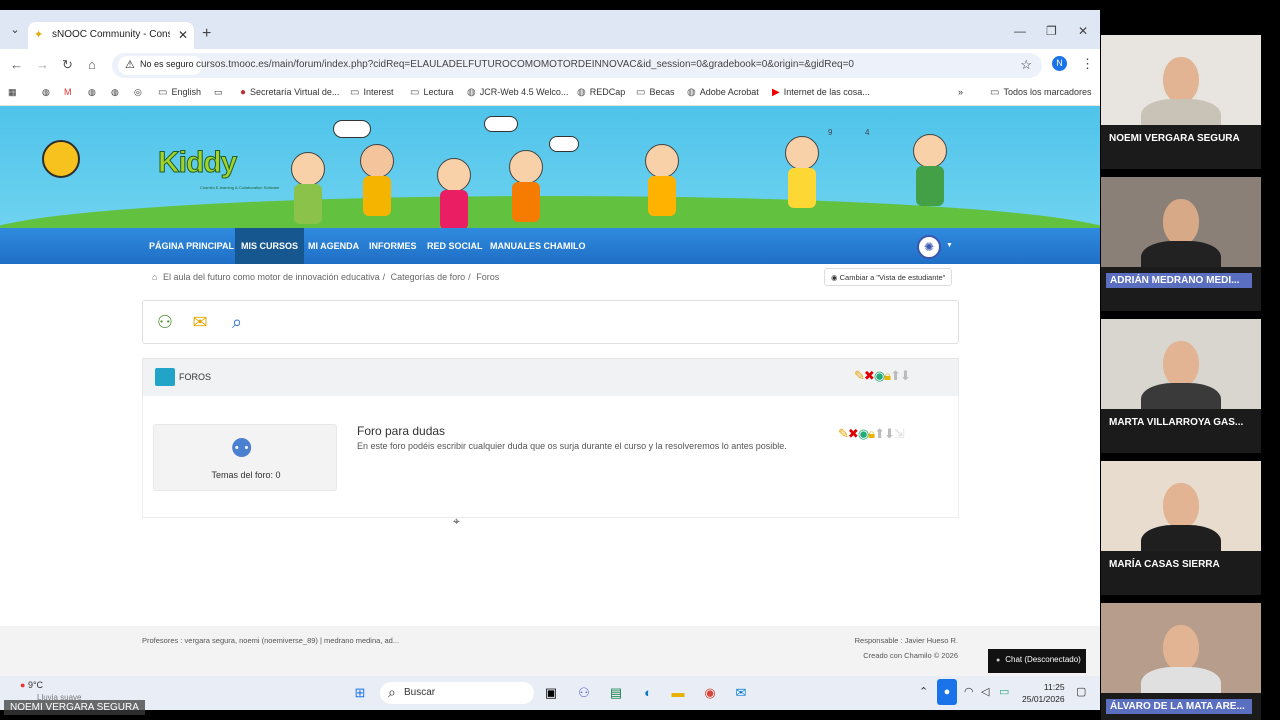 This screenshot has height=720, width=1280. Describe the element at coordinates (1181, 648) in the screenshot. I see `participant-video` at that location.